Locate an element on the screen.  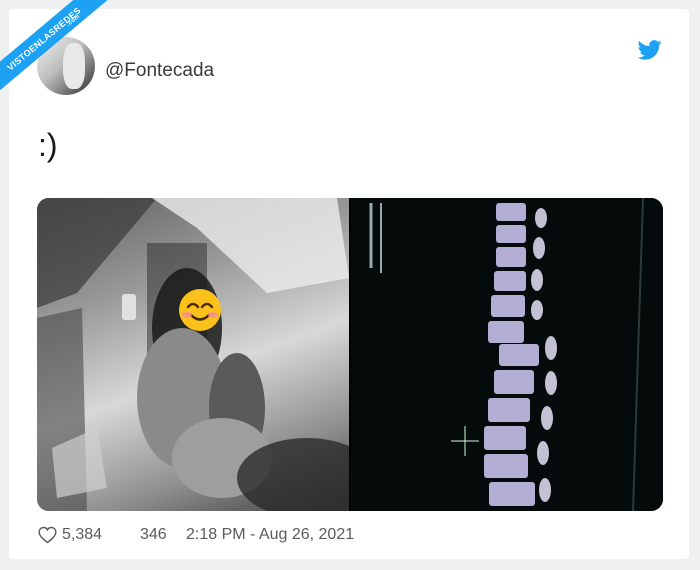
retweet-count: 346 is located at coordinates (153, 534).